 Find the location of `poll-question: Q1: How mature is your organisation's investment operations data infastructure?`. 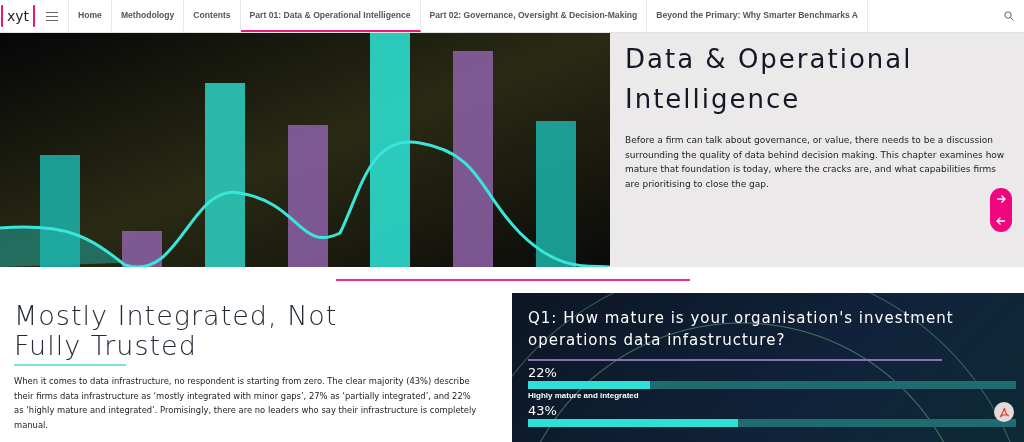

poll-question: Q1: How mature is your organisation's investment operations data infastructure? is located at coordinates (741, 329).